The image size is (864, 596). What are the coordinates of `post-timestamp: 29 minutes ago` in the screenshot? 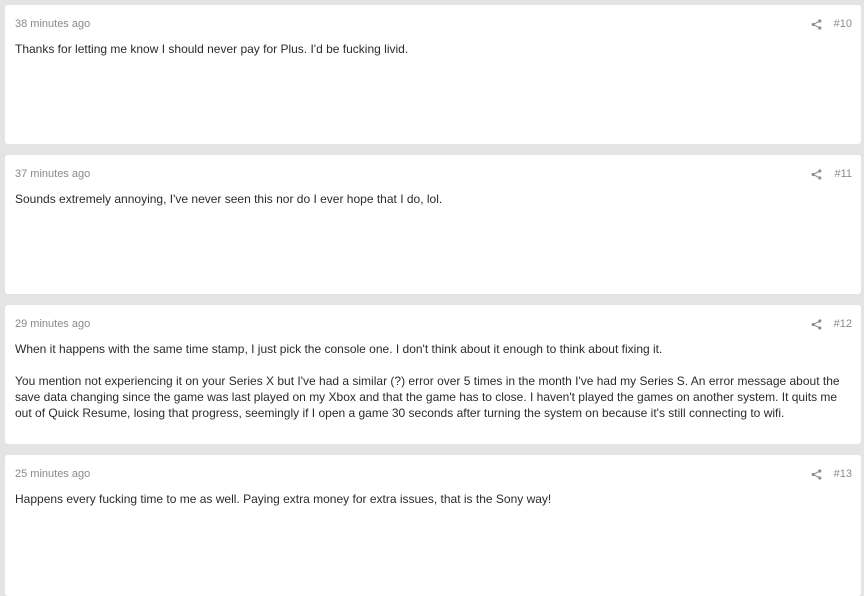 It's located at (53, 324).